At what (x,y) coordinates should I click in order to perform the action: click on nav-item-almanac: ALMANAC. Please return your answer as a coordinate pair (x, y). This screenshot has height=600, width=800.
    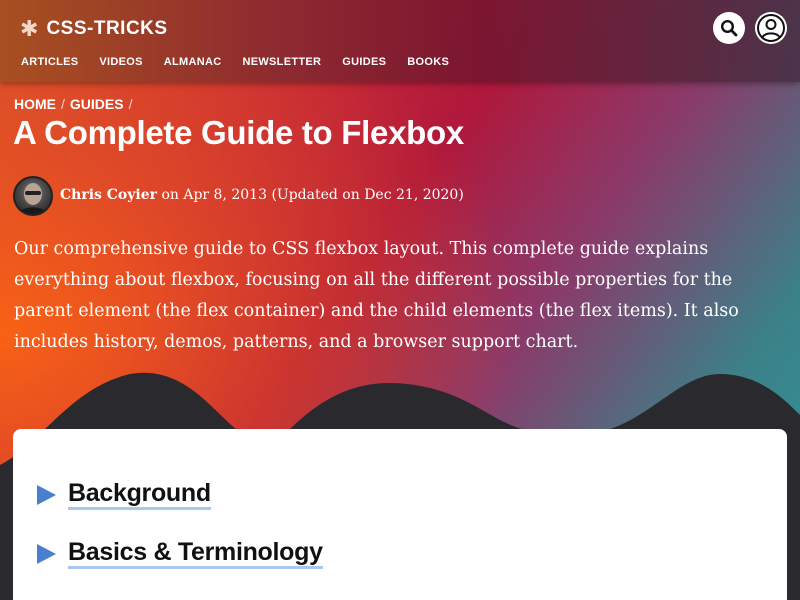
    Looking at the image, I should click on (193, 62).